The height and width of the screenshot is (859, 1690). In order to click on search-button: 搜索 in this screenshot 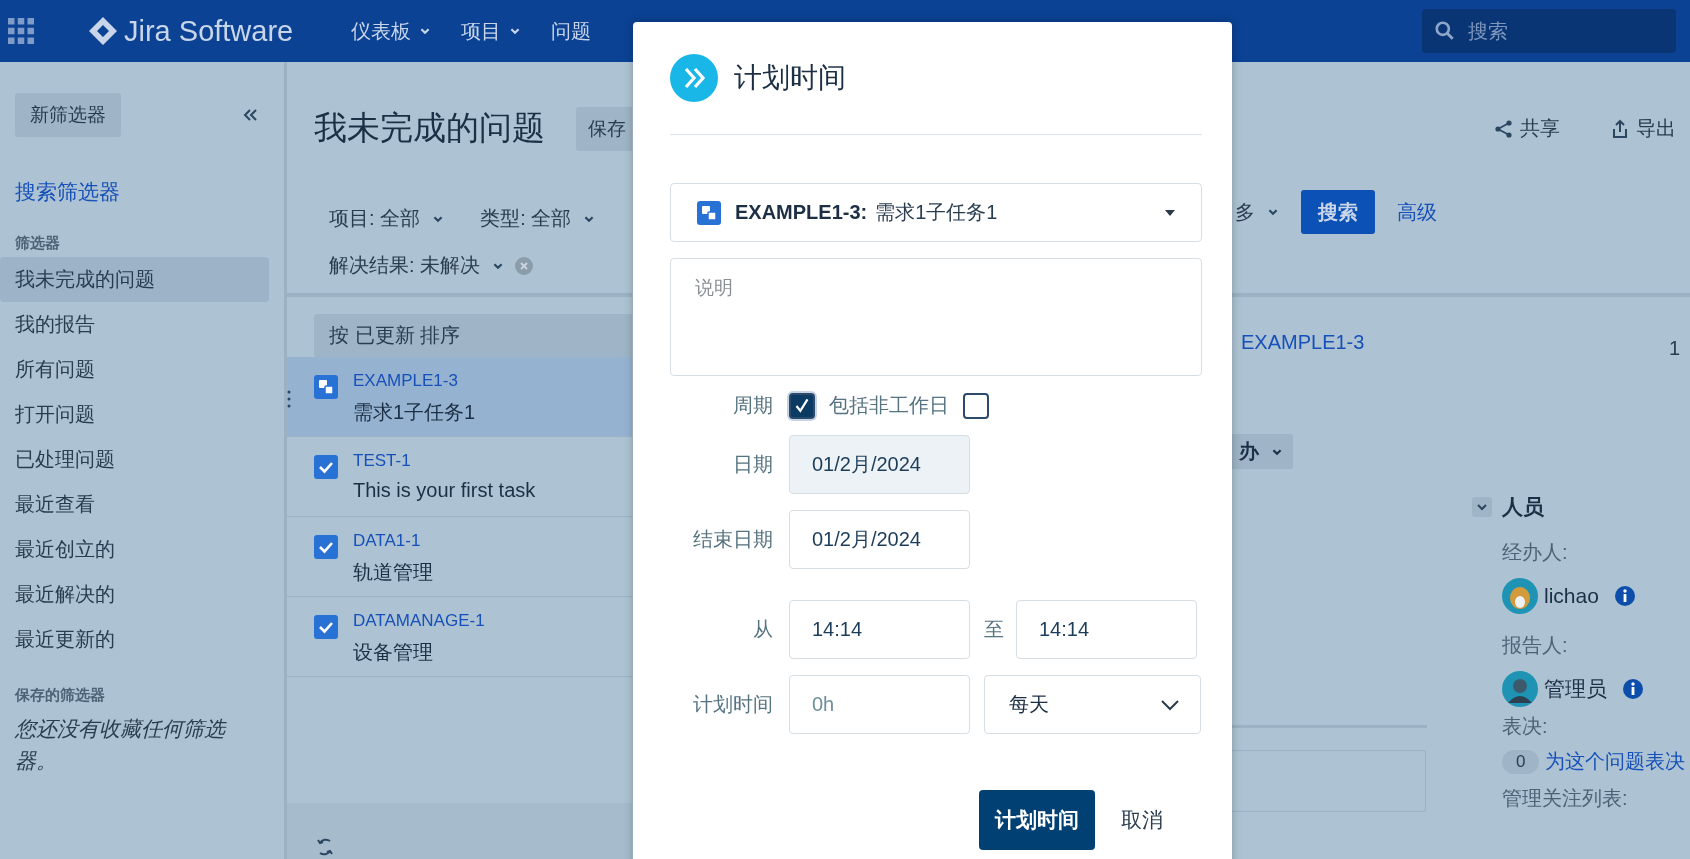, I will do `click(1338, 212)`.